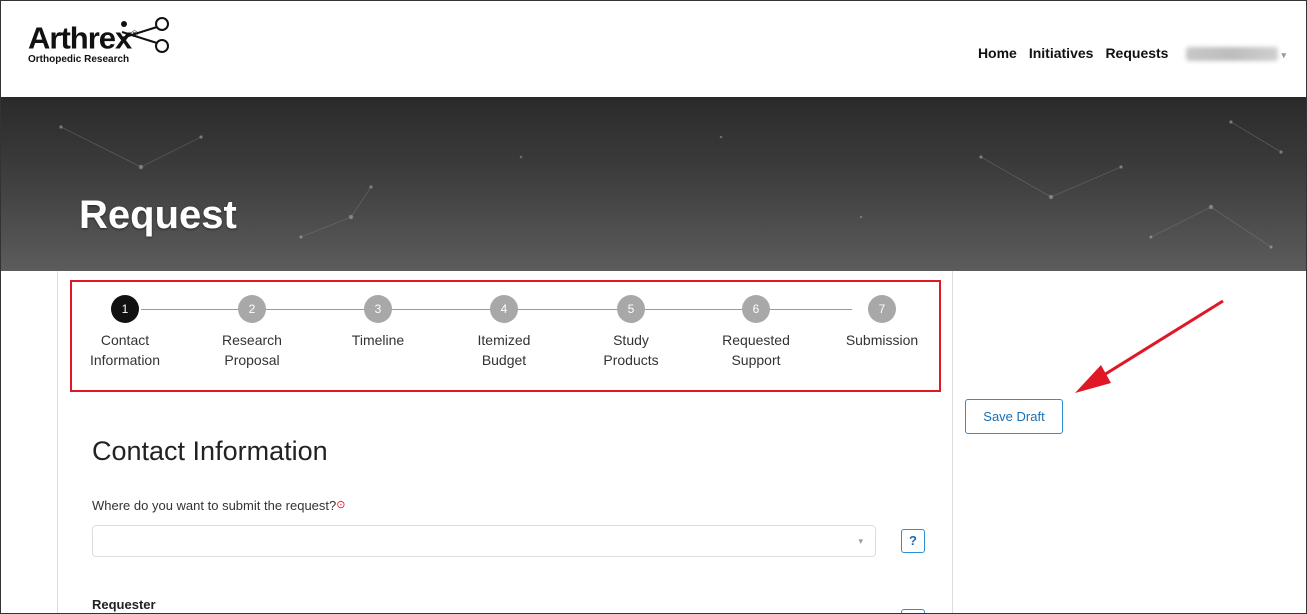 This screenshot has height=614, width=1307. Describe the element at coordinates (631, 350) in the screenshot. I see `step-label: Study Products` at that location.